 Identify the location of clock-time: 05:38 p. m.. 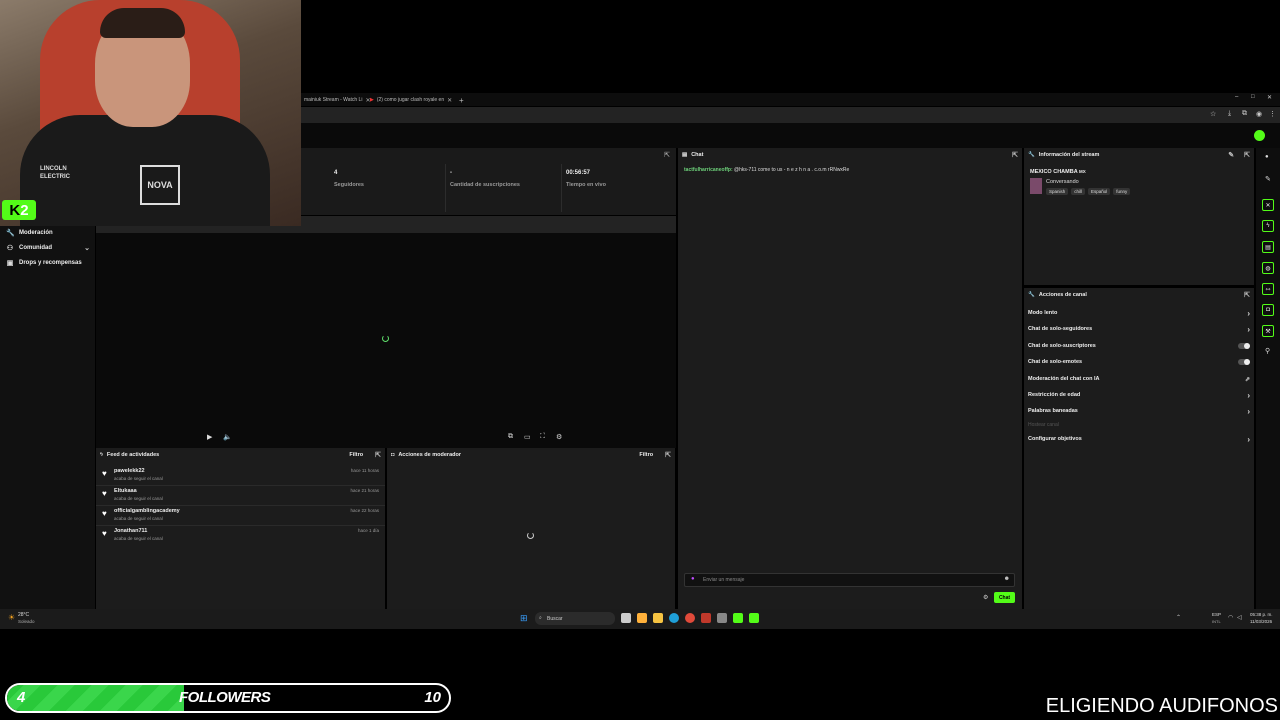
(1261, 614).